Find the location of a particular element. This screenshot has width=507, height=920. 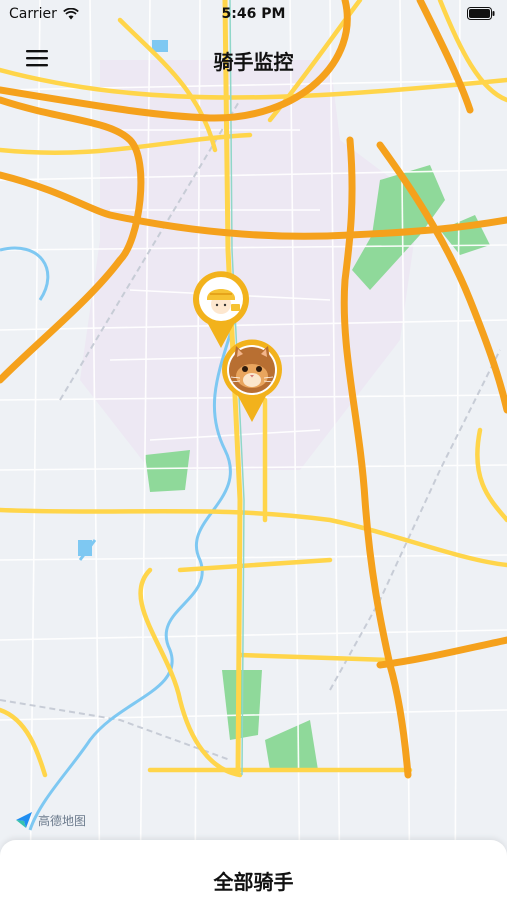

cat-avatar is located at coordinates (252, 369).